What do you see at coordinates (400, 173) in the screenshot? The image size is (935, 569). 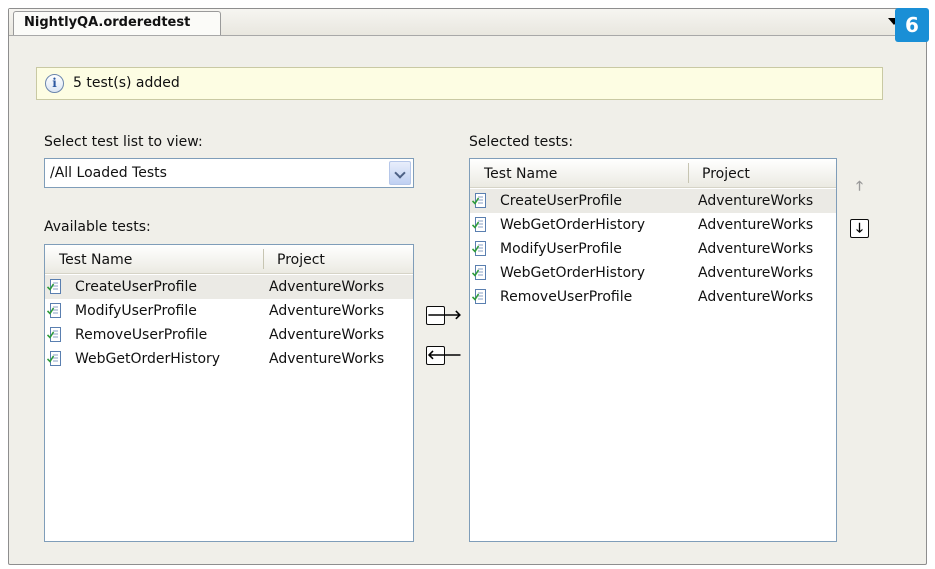 I see `chevron-down-icon` at bounding box center [400, 173].